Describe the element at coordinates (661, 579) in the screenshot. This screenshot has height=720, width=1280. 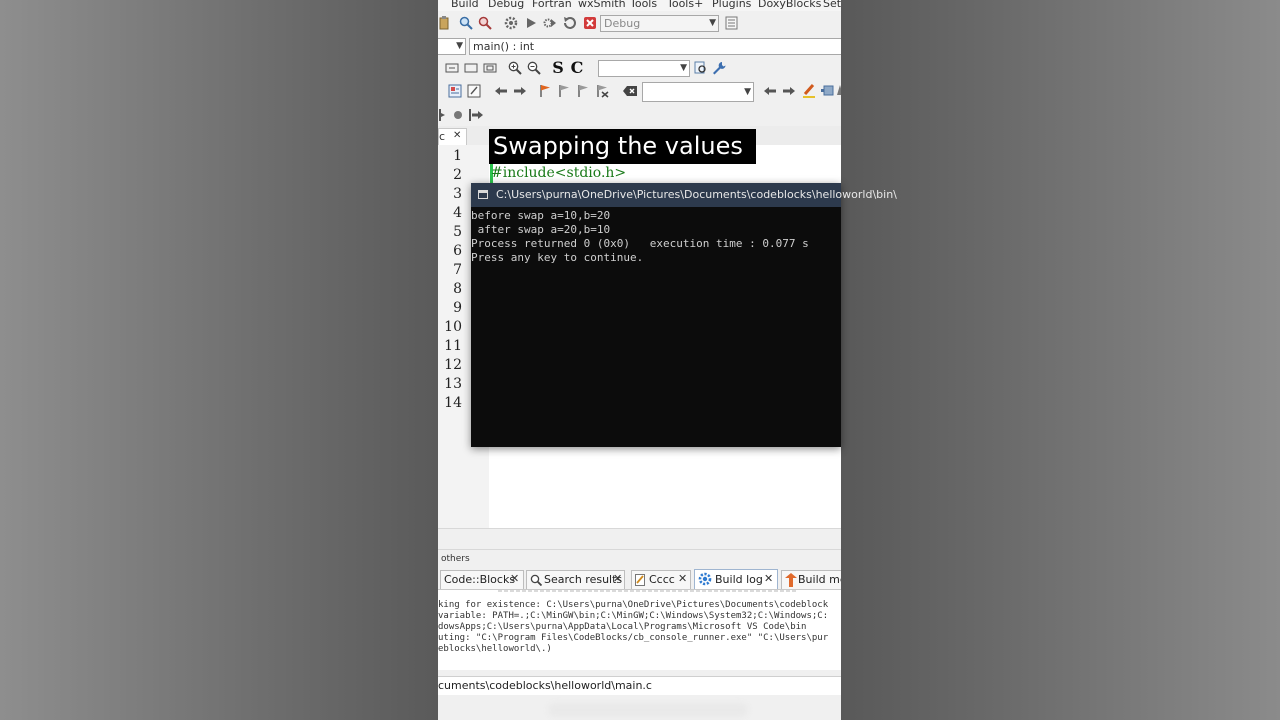
I see `tab-cccc: Cccc ✕` at that location.